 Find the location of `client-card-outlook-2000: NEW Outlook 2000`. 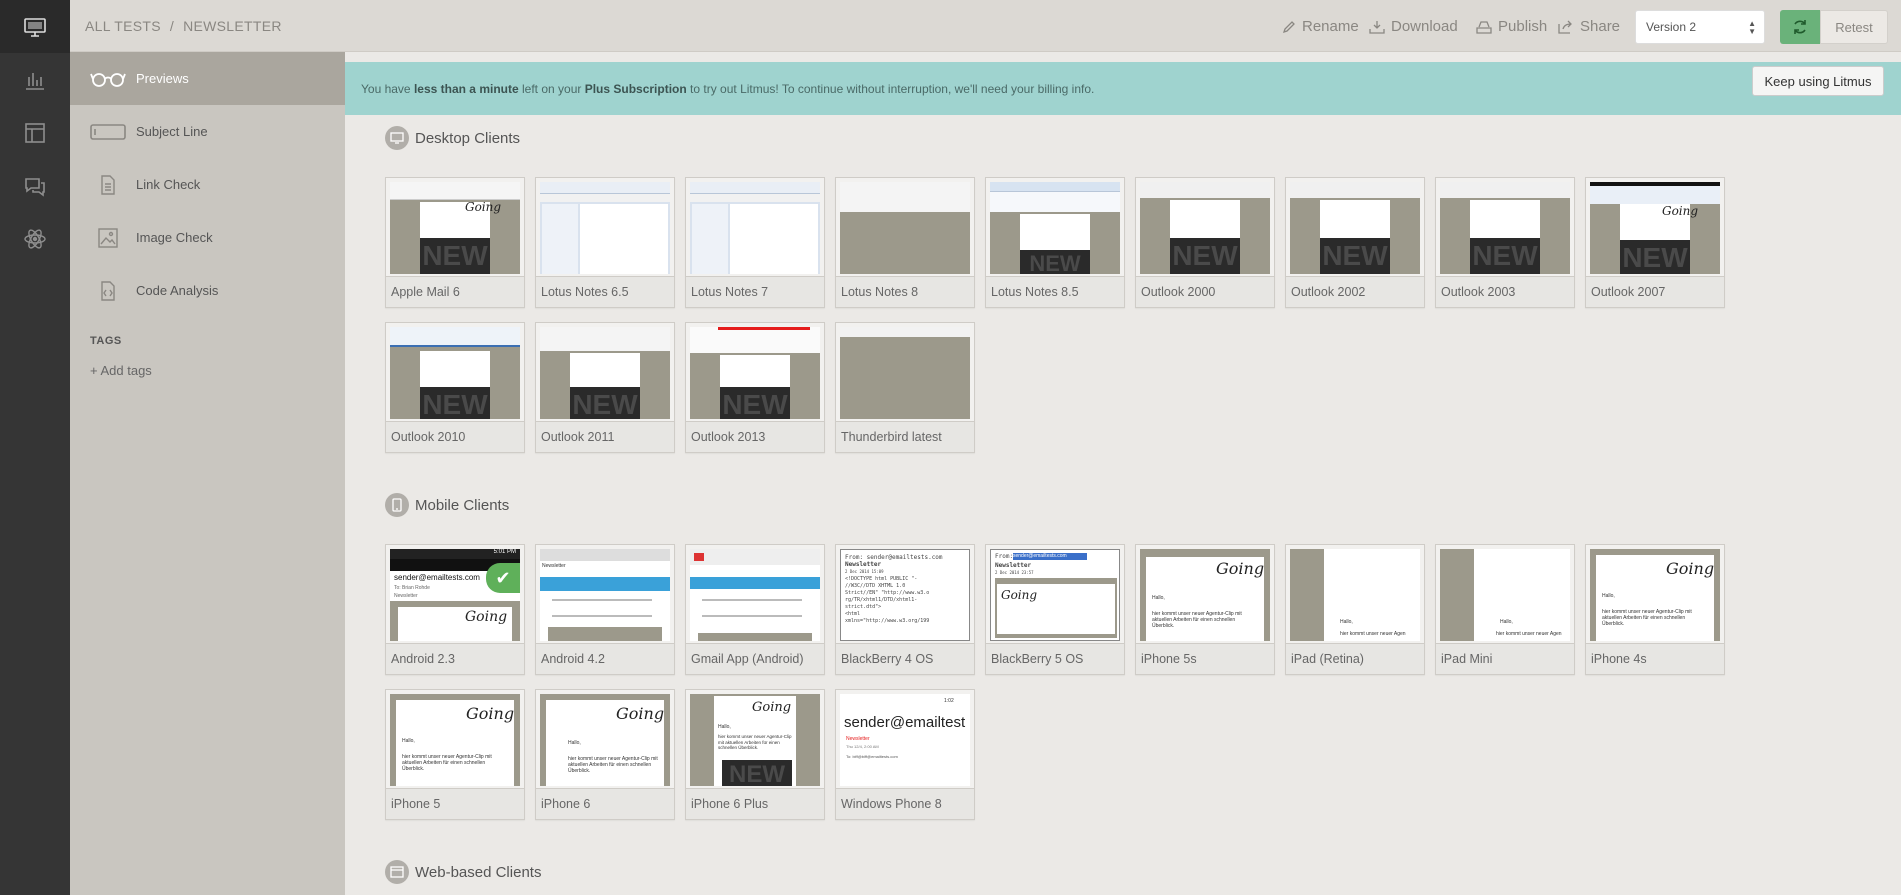

client-card-outlook-2000: NEW Outlook 2000 is located at coordinates (1205, 242).